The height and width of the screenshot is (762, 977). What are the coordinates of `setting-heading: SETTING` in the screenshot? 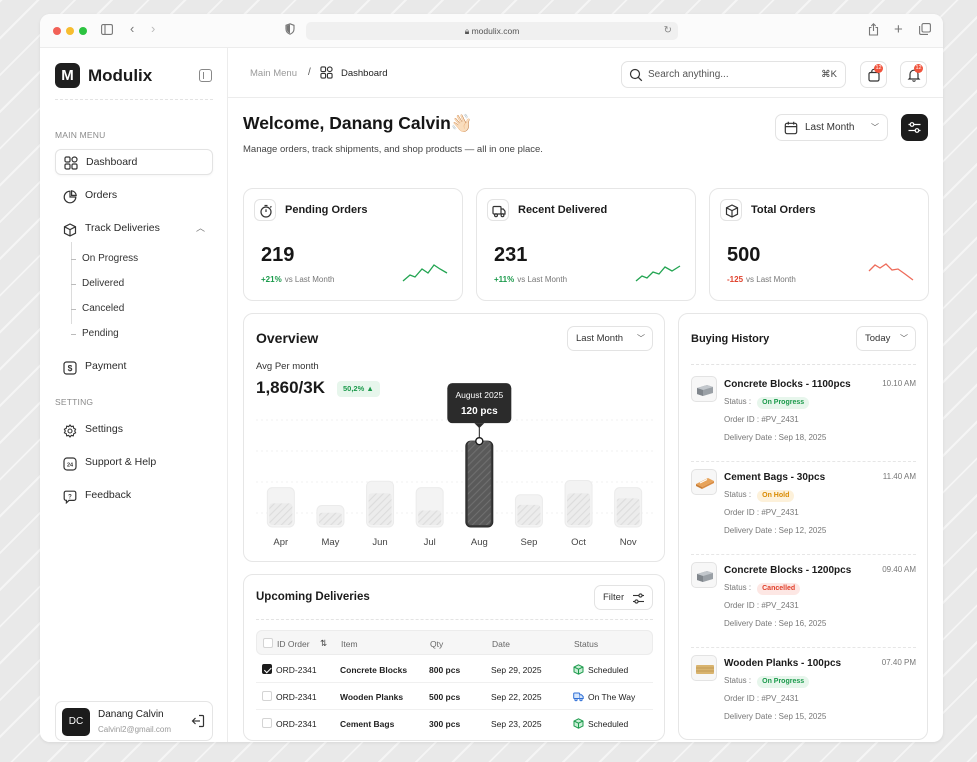 It's located at (74, 402).